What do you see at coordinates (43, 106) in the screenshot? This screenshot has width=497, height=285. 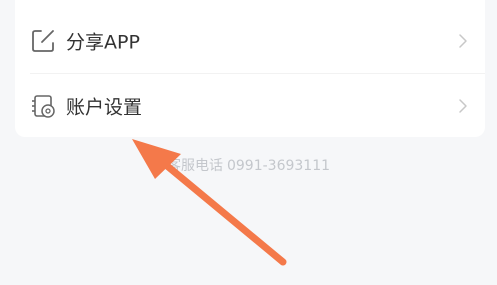 I see `account-settings-icon` at bounding box center [43, 106].